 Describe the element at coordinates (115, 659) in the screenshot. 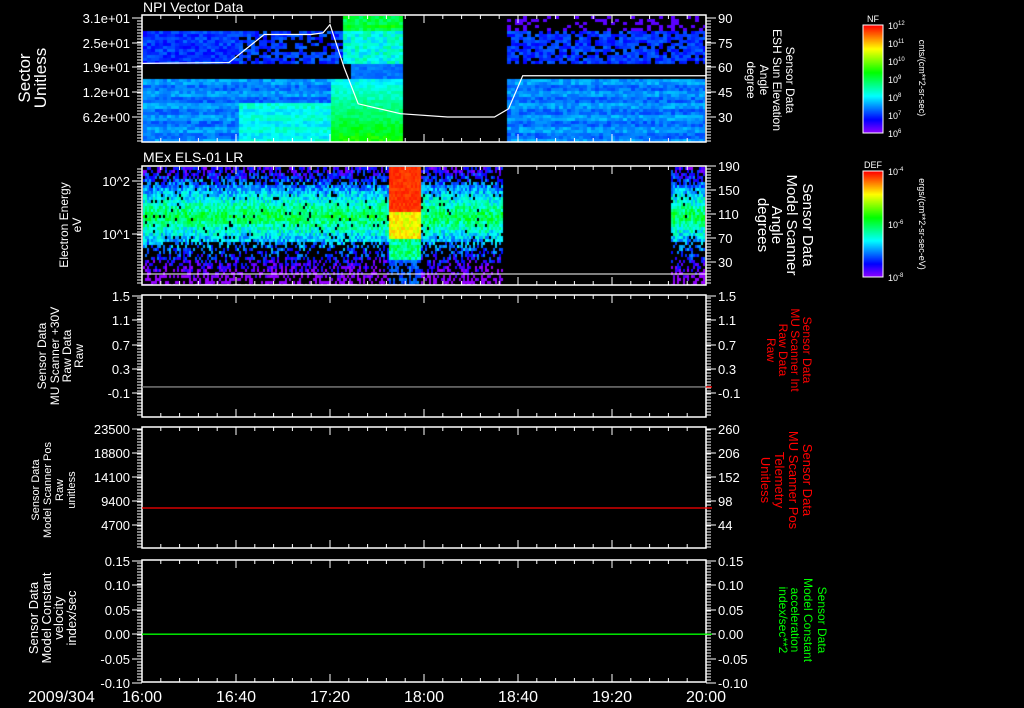

I see `y-tick-label: -0.05` at that location.